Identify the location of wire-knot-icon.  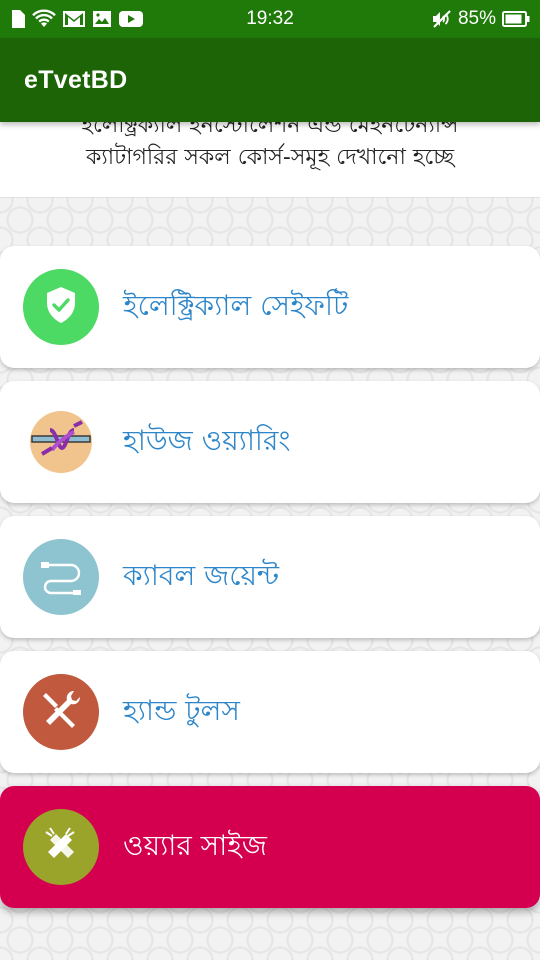
(61, 442).